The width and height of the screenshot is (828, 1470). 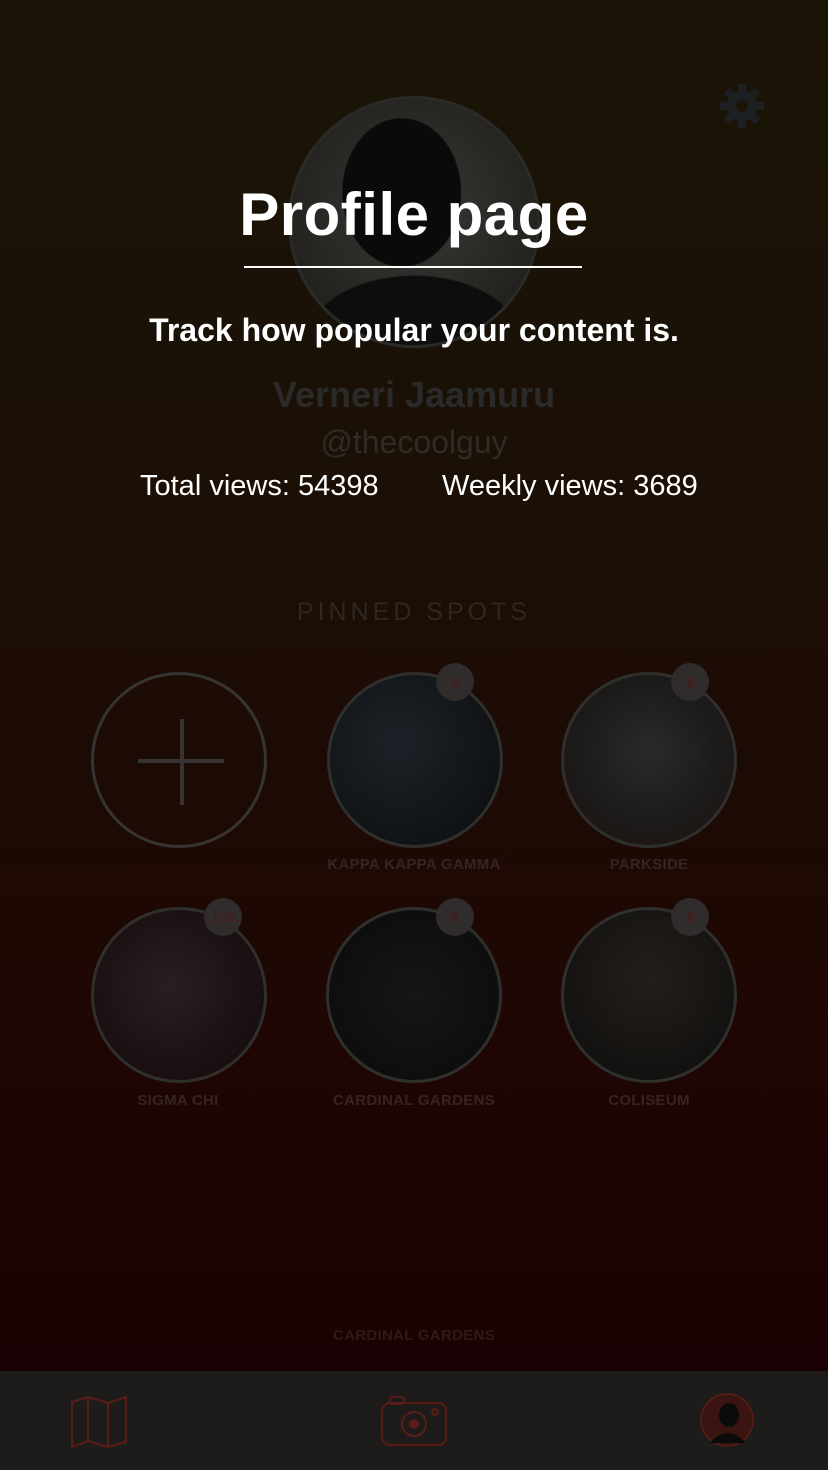 What do you see at coordinates (727, 1422) in the screenshot?
I see `profile-avatar-icon` at bounding box center [727, 1422].